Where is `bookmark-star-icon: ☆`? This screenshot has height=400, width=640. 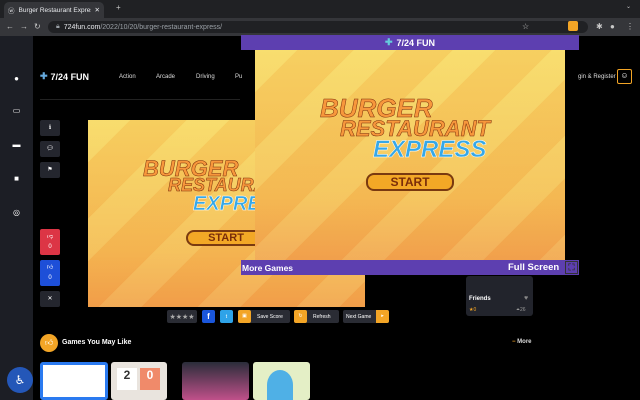
bookmark-star-icon: ☆ is located at coordinates (525, 26).